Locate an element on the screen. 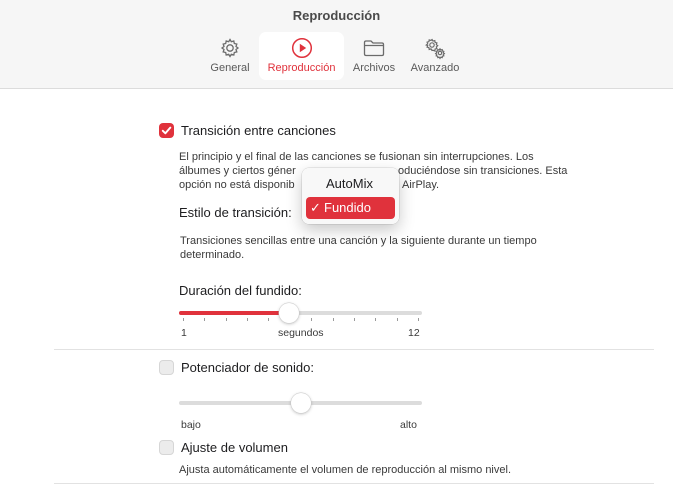 The width and height of the screenshot is (673, 489). fade-duration-unit: segundos is located at coordinates (301, 333).